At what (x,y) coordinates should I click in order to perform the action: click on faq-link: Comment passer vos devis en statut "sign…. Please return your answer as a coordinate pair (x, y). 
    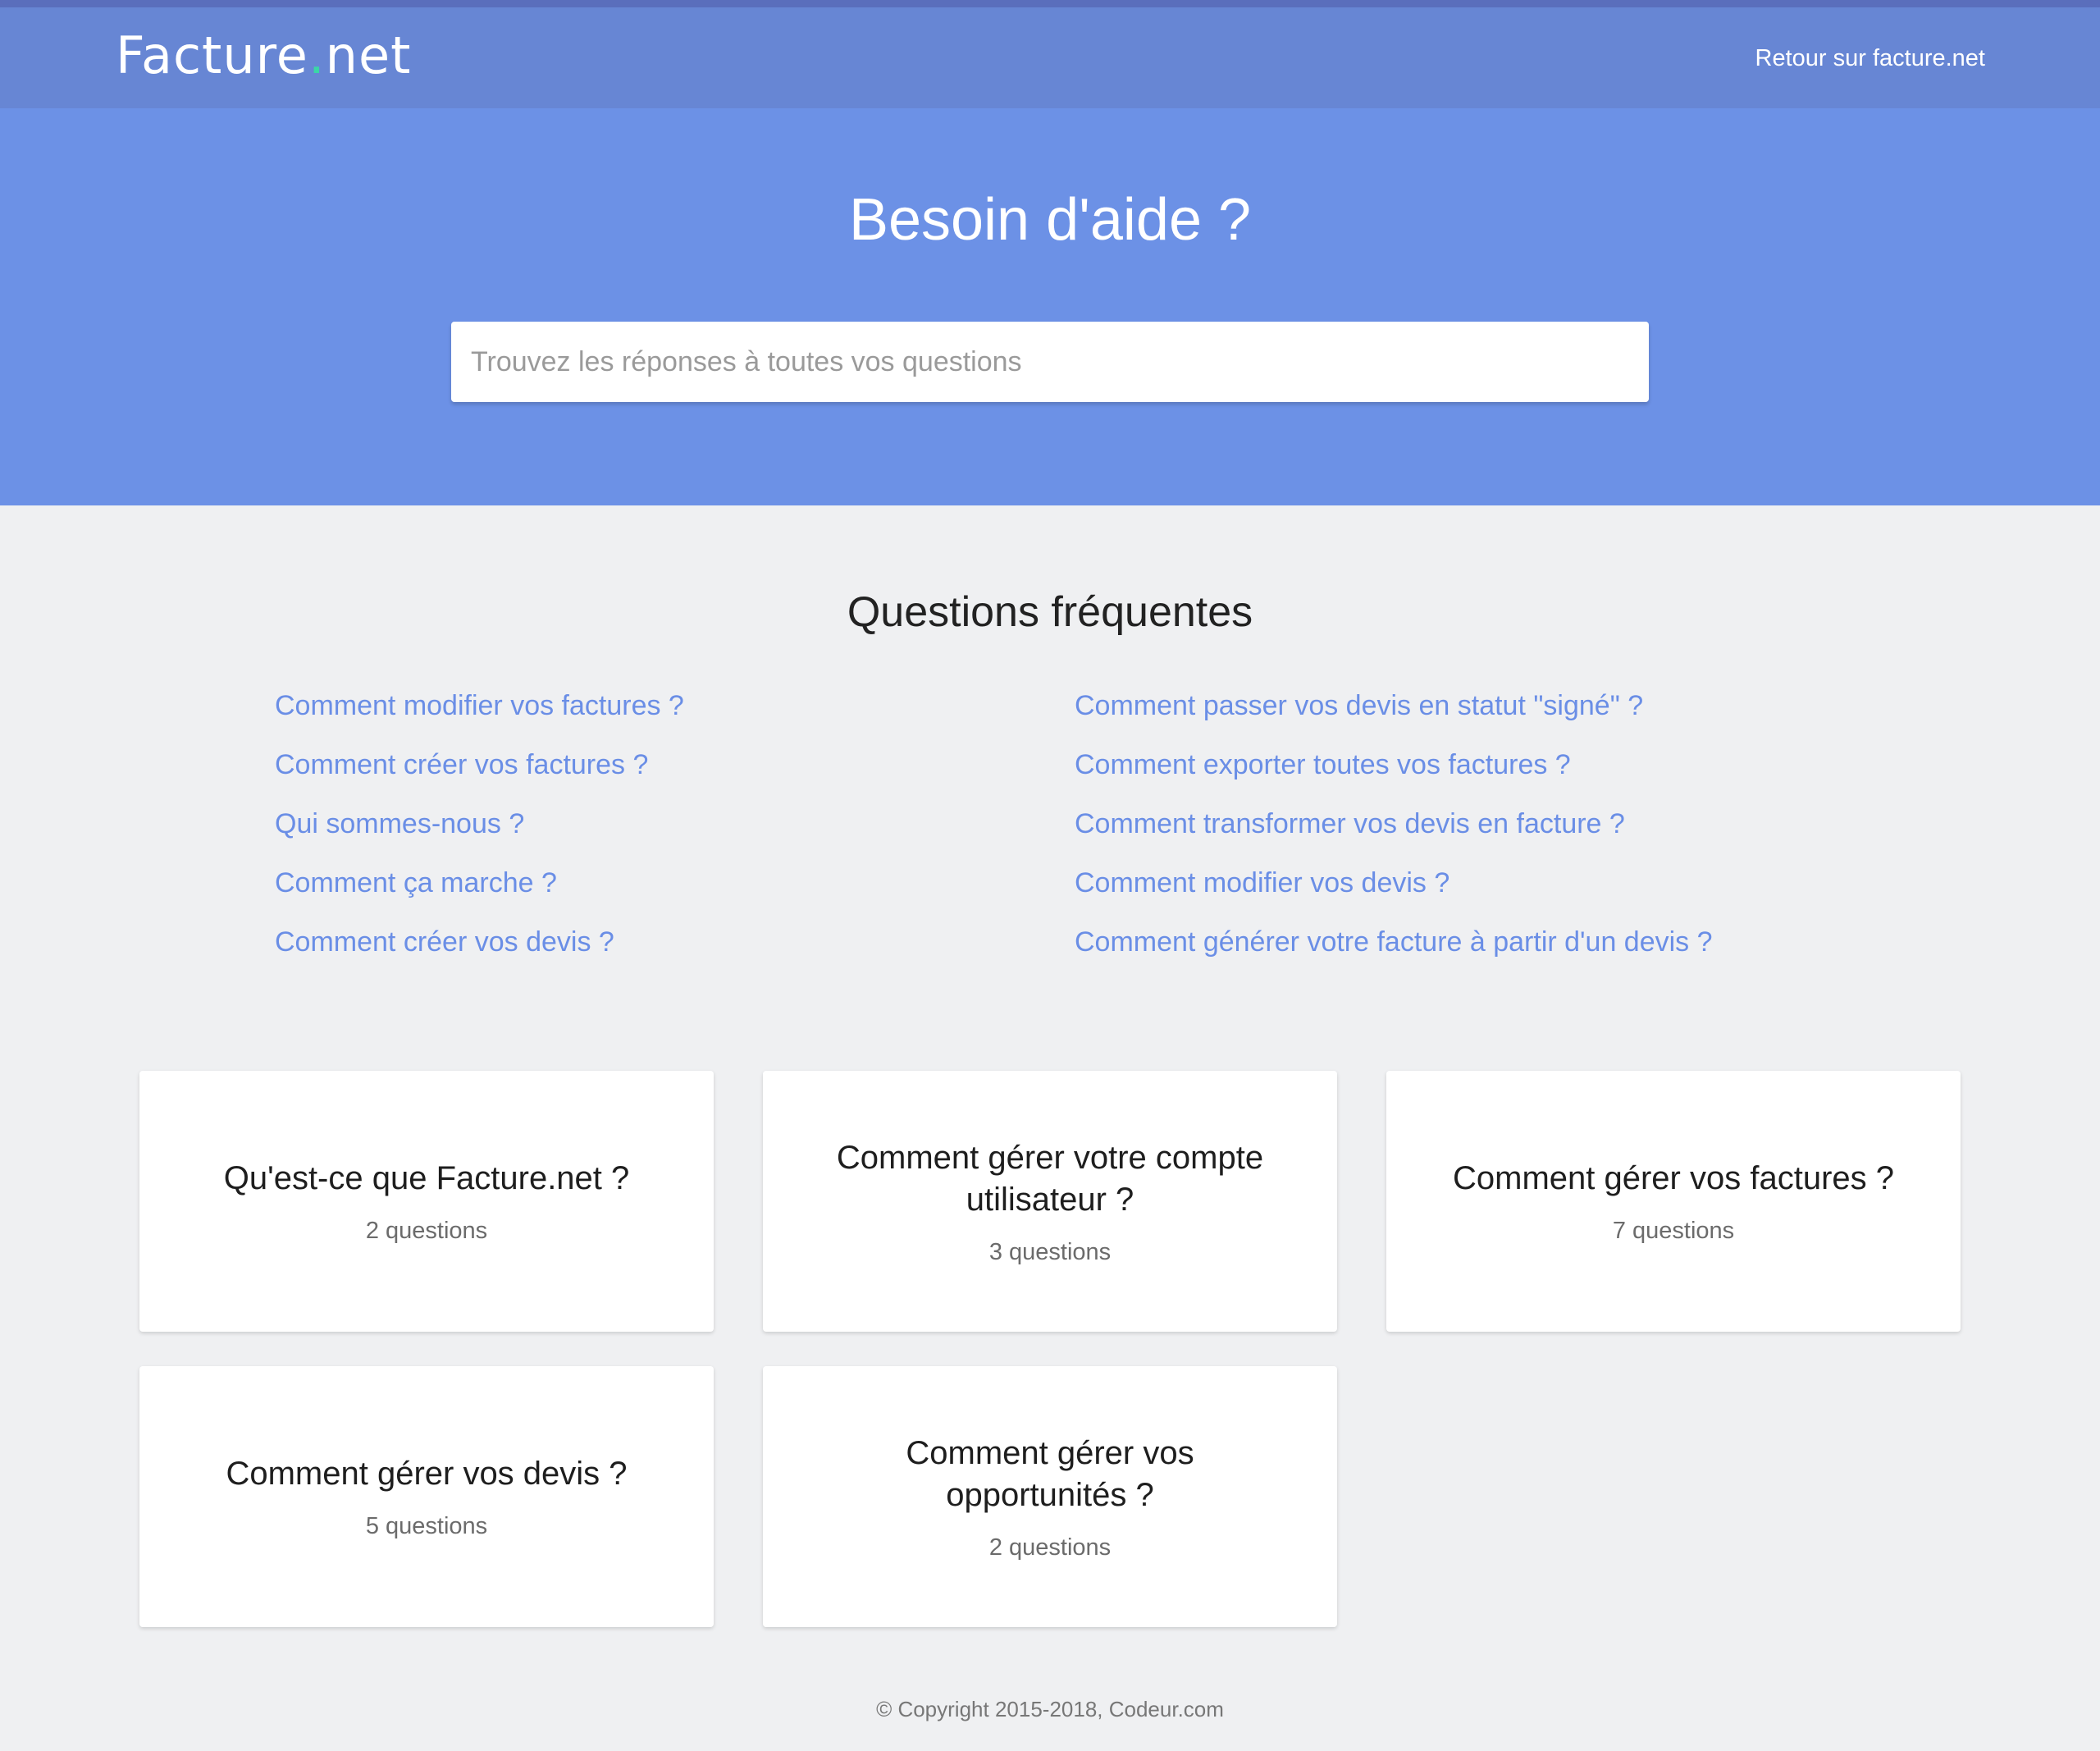
    Looking at the image, I should click on (1394, 717).